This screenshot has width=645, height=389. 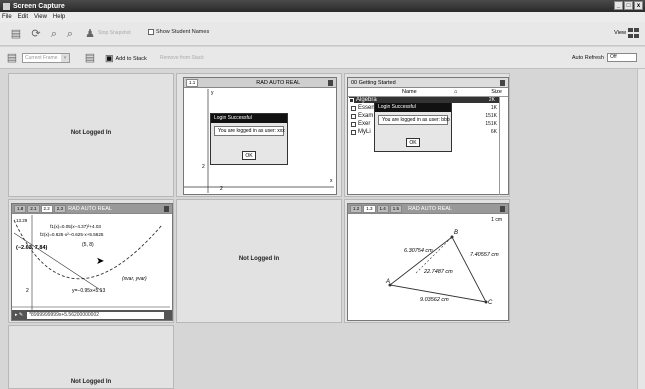 What do you see at coordinates (331, 181) in the screenshot?
I see `x-axis-label: x` at bounding box center [331, 181].